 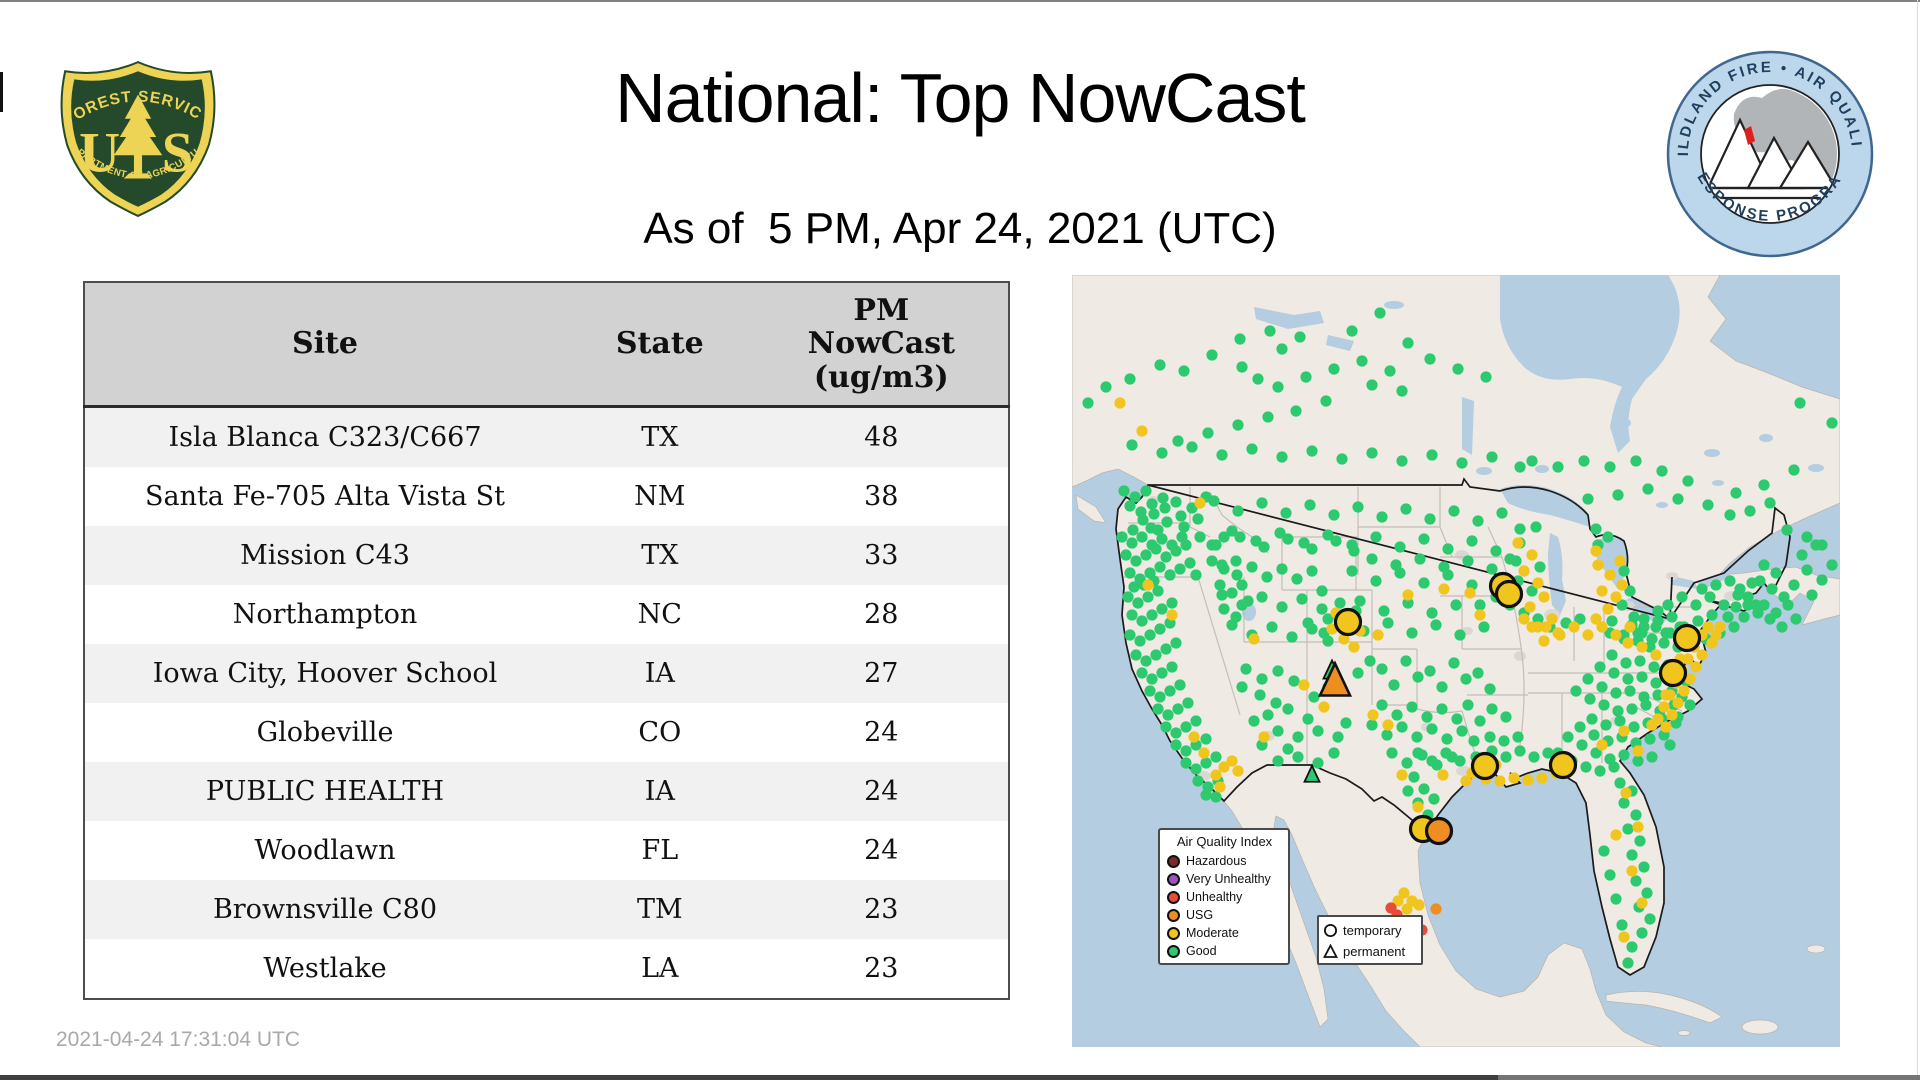 What do you see at coordinates (1224, 841) in the screenshot?
I see `aqi-legend-title: Air Quality Index` at bounding box center [1224, 841].